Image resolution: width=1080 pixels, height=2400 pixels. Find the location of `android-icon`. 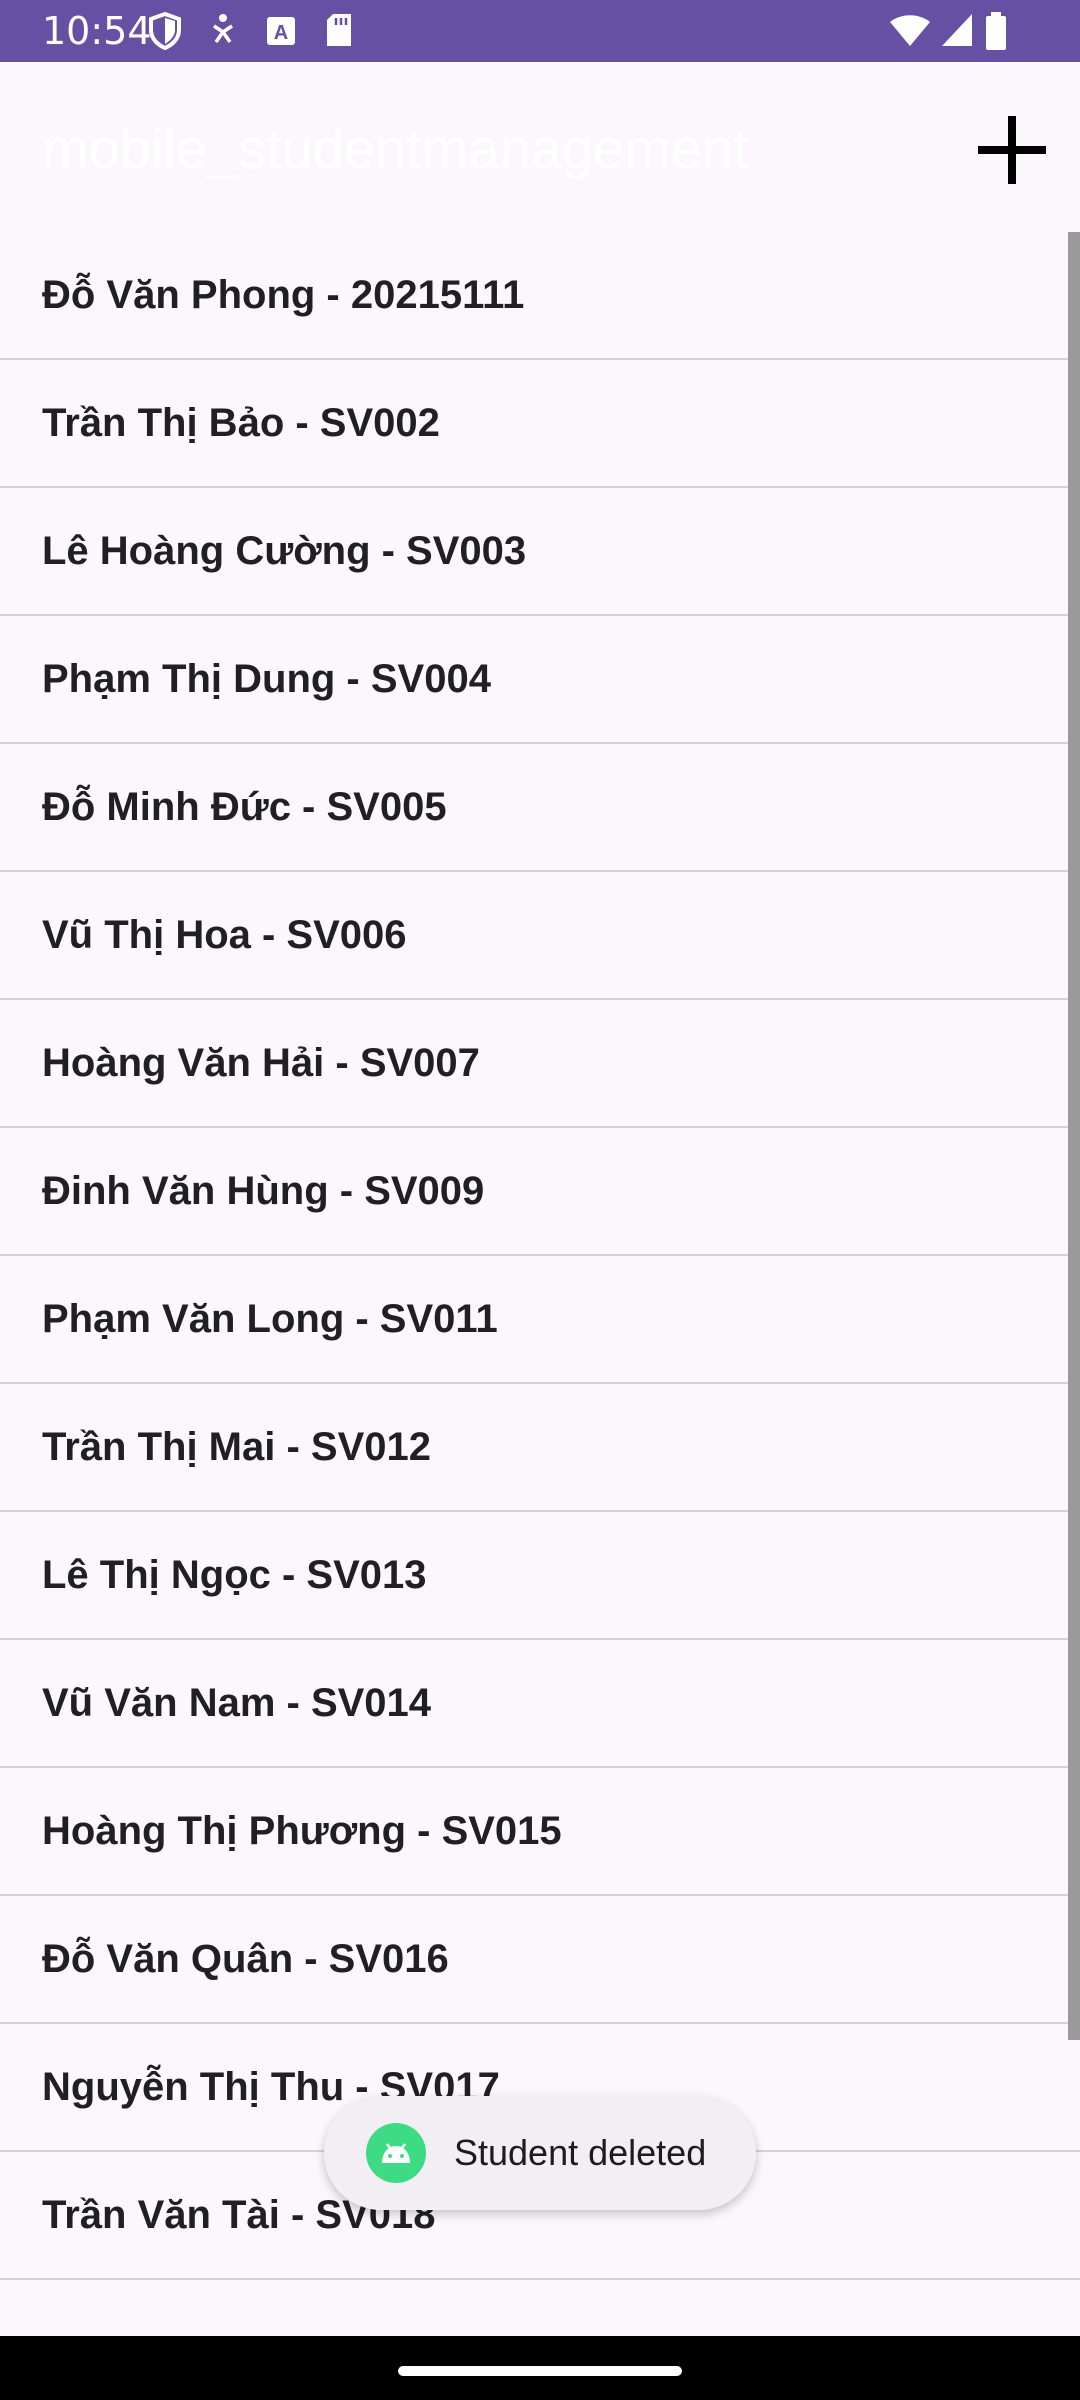

android-icon is located at coordinates (396, 2153).